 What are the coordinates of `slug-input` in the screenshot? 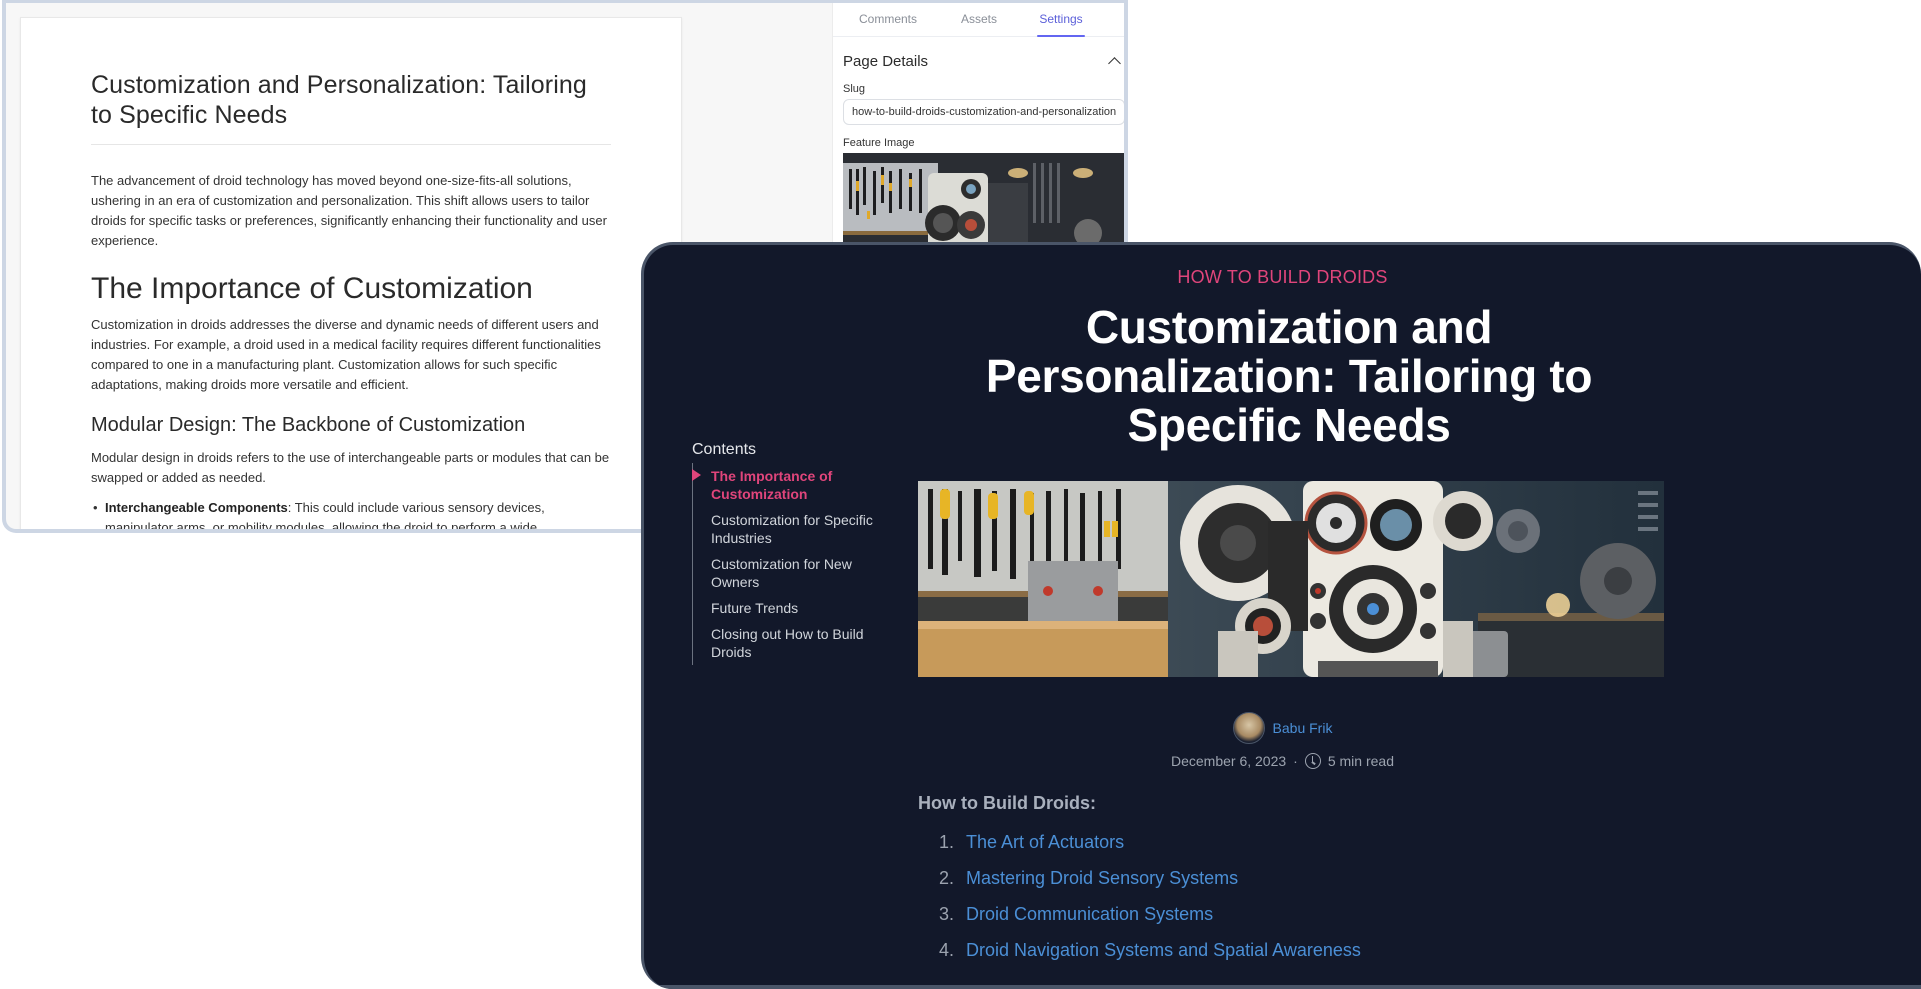 It's located at (983, 112).